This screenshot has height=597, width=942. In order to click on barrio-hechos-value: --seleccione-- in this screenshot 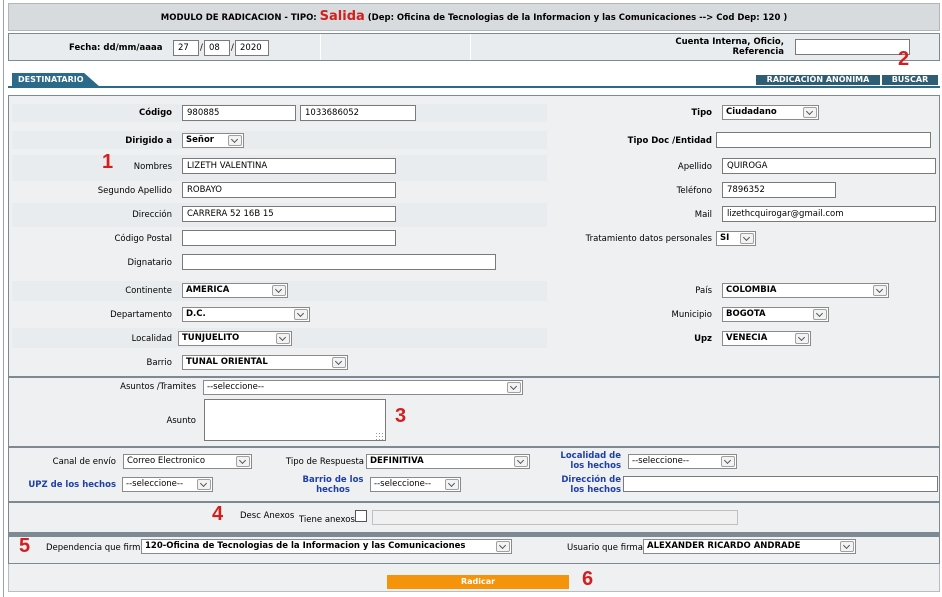, I will do `click(403, 484)`.